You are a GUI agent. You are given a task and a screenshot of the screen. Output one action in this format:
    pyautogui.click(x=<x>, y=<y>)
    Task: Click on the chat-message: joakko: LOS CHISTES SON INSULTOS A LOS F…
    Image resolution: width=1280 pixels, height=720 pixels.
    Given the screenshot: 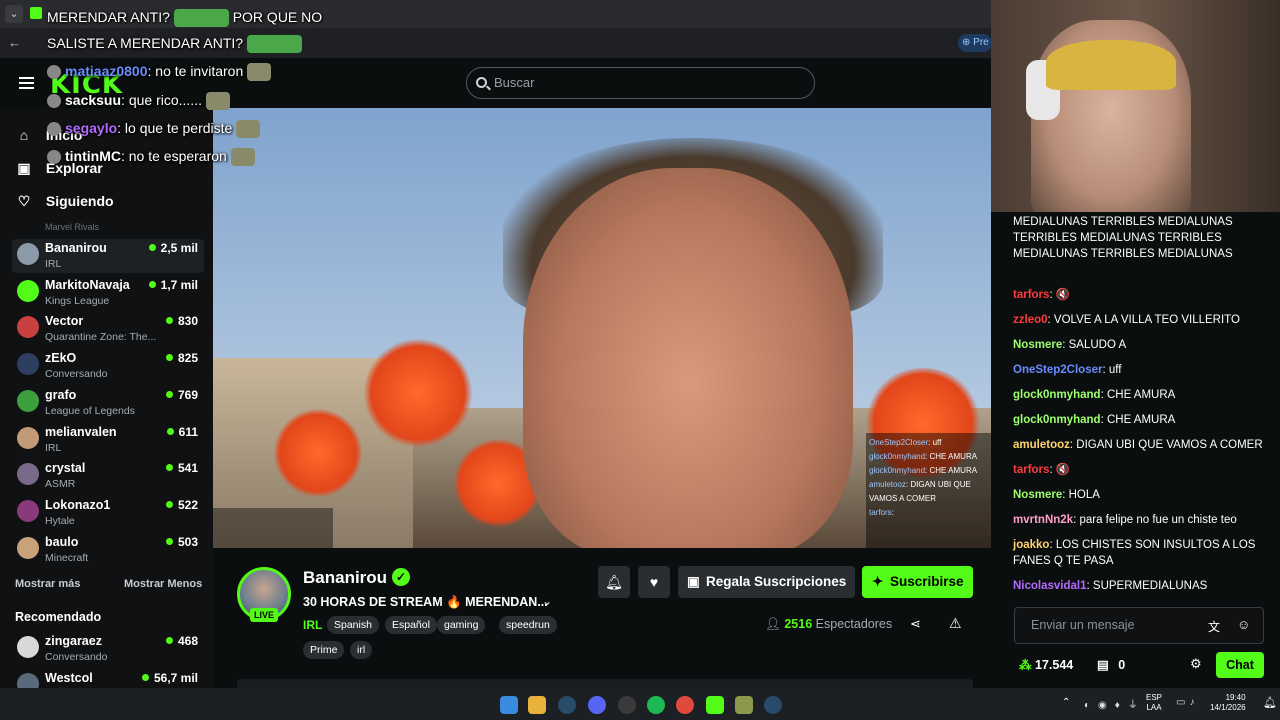 What is the action you would take?
    pyautogui.click(x=1140, y=553)
    